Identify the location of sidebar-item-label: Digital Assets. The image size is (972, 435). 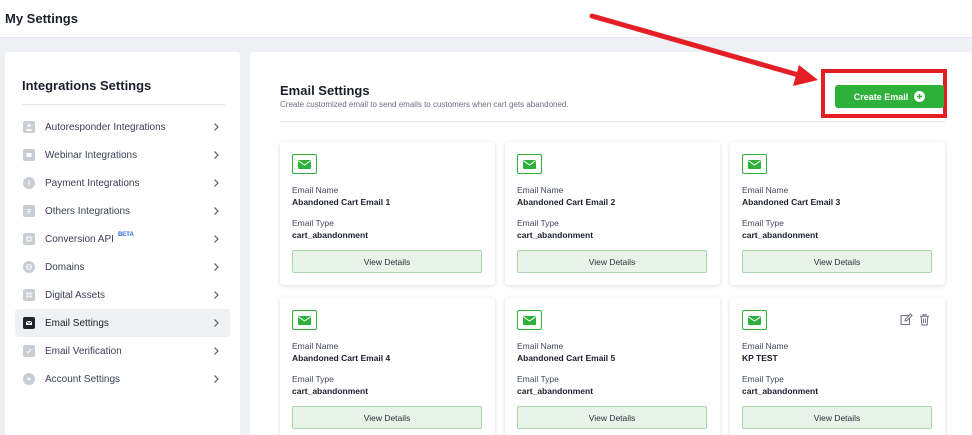
(75, 295).